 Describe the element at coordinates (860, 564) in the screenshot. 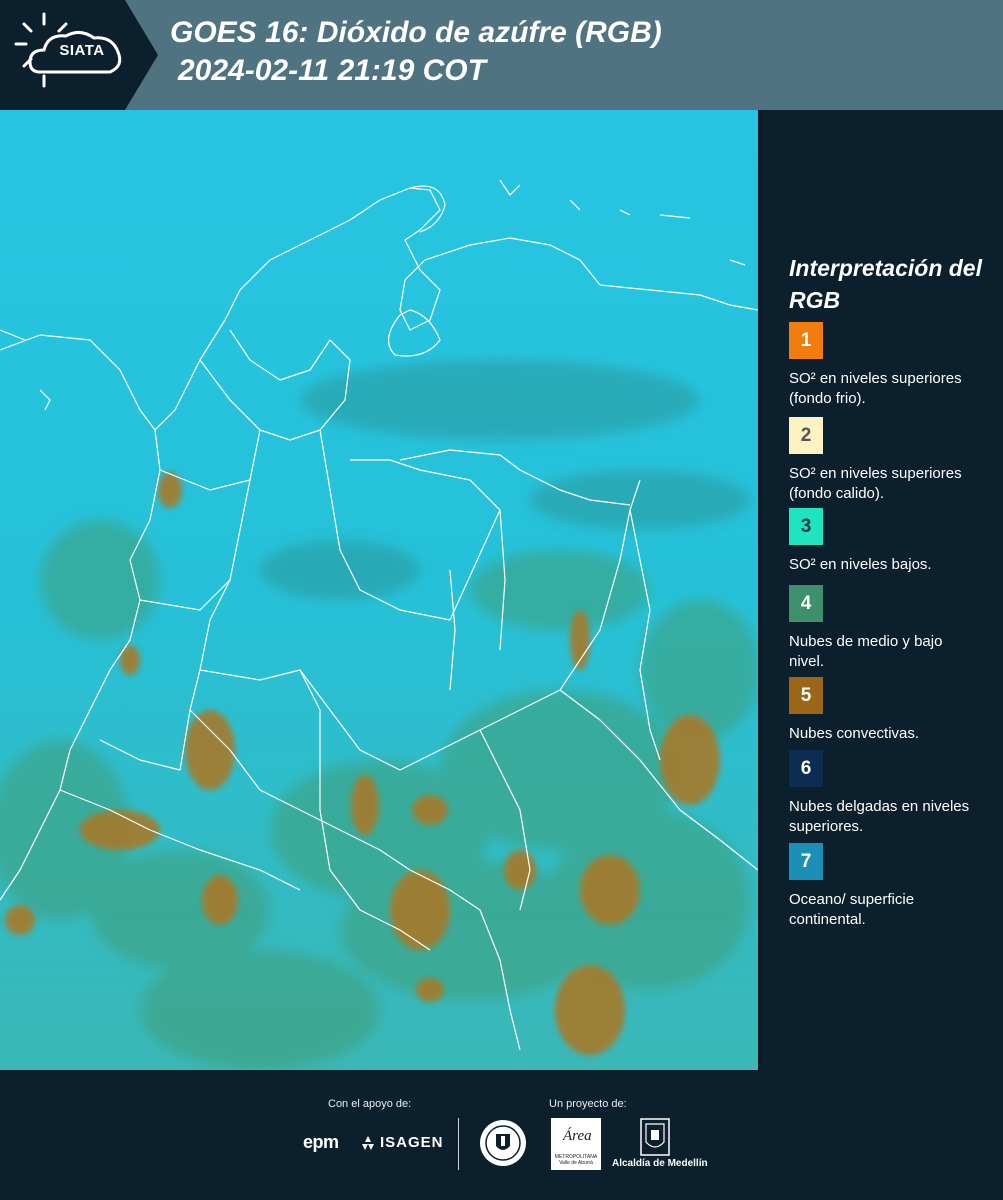

I see `legend-description: SO² en niveles bajos.` at that location.